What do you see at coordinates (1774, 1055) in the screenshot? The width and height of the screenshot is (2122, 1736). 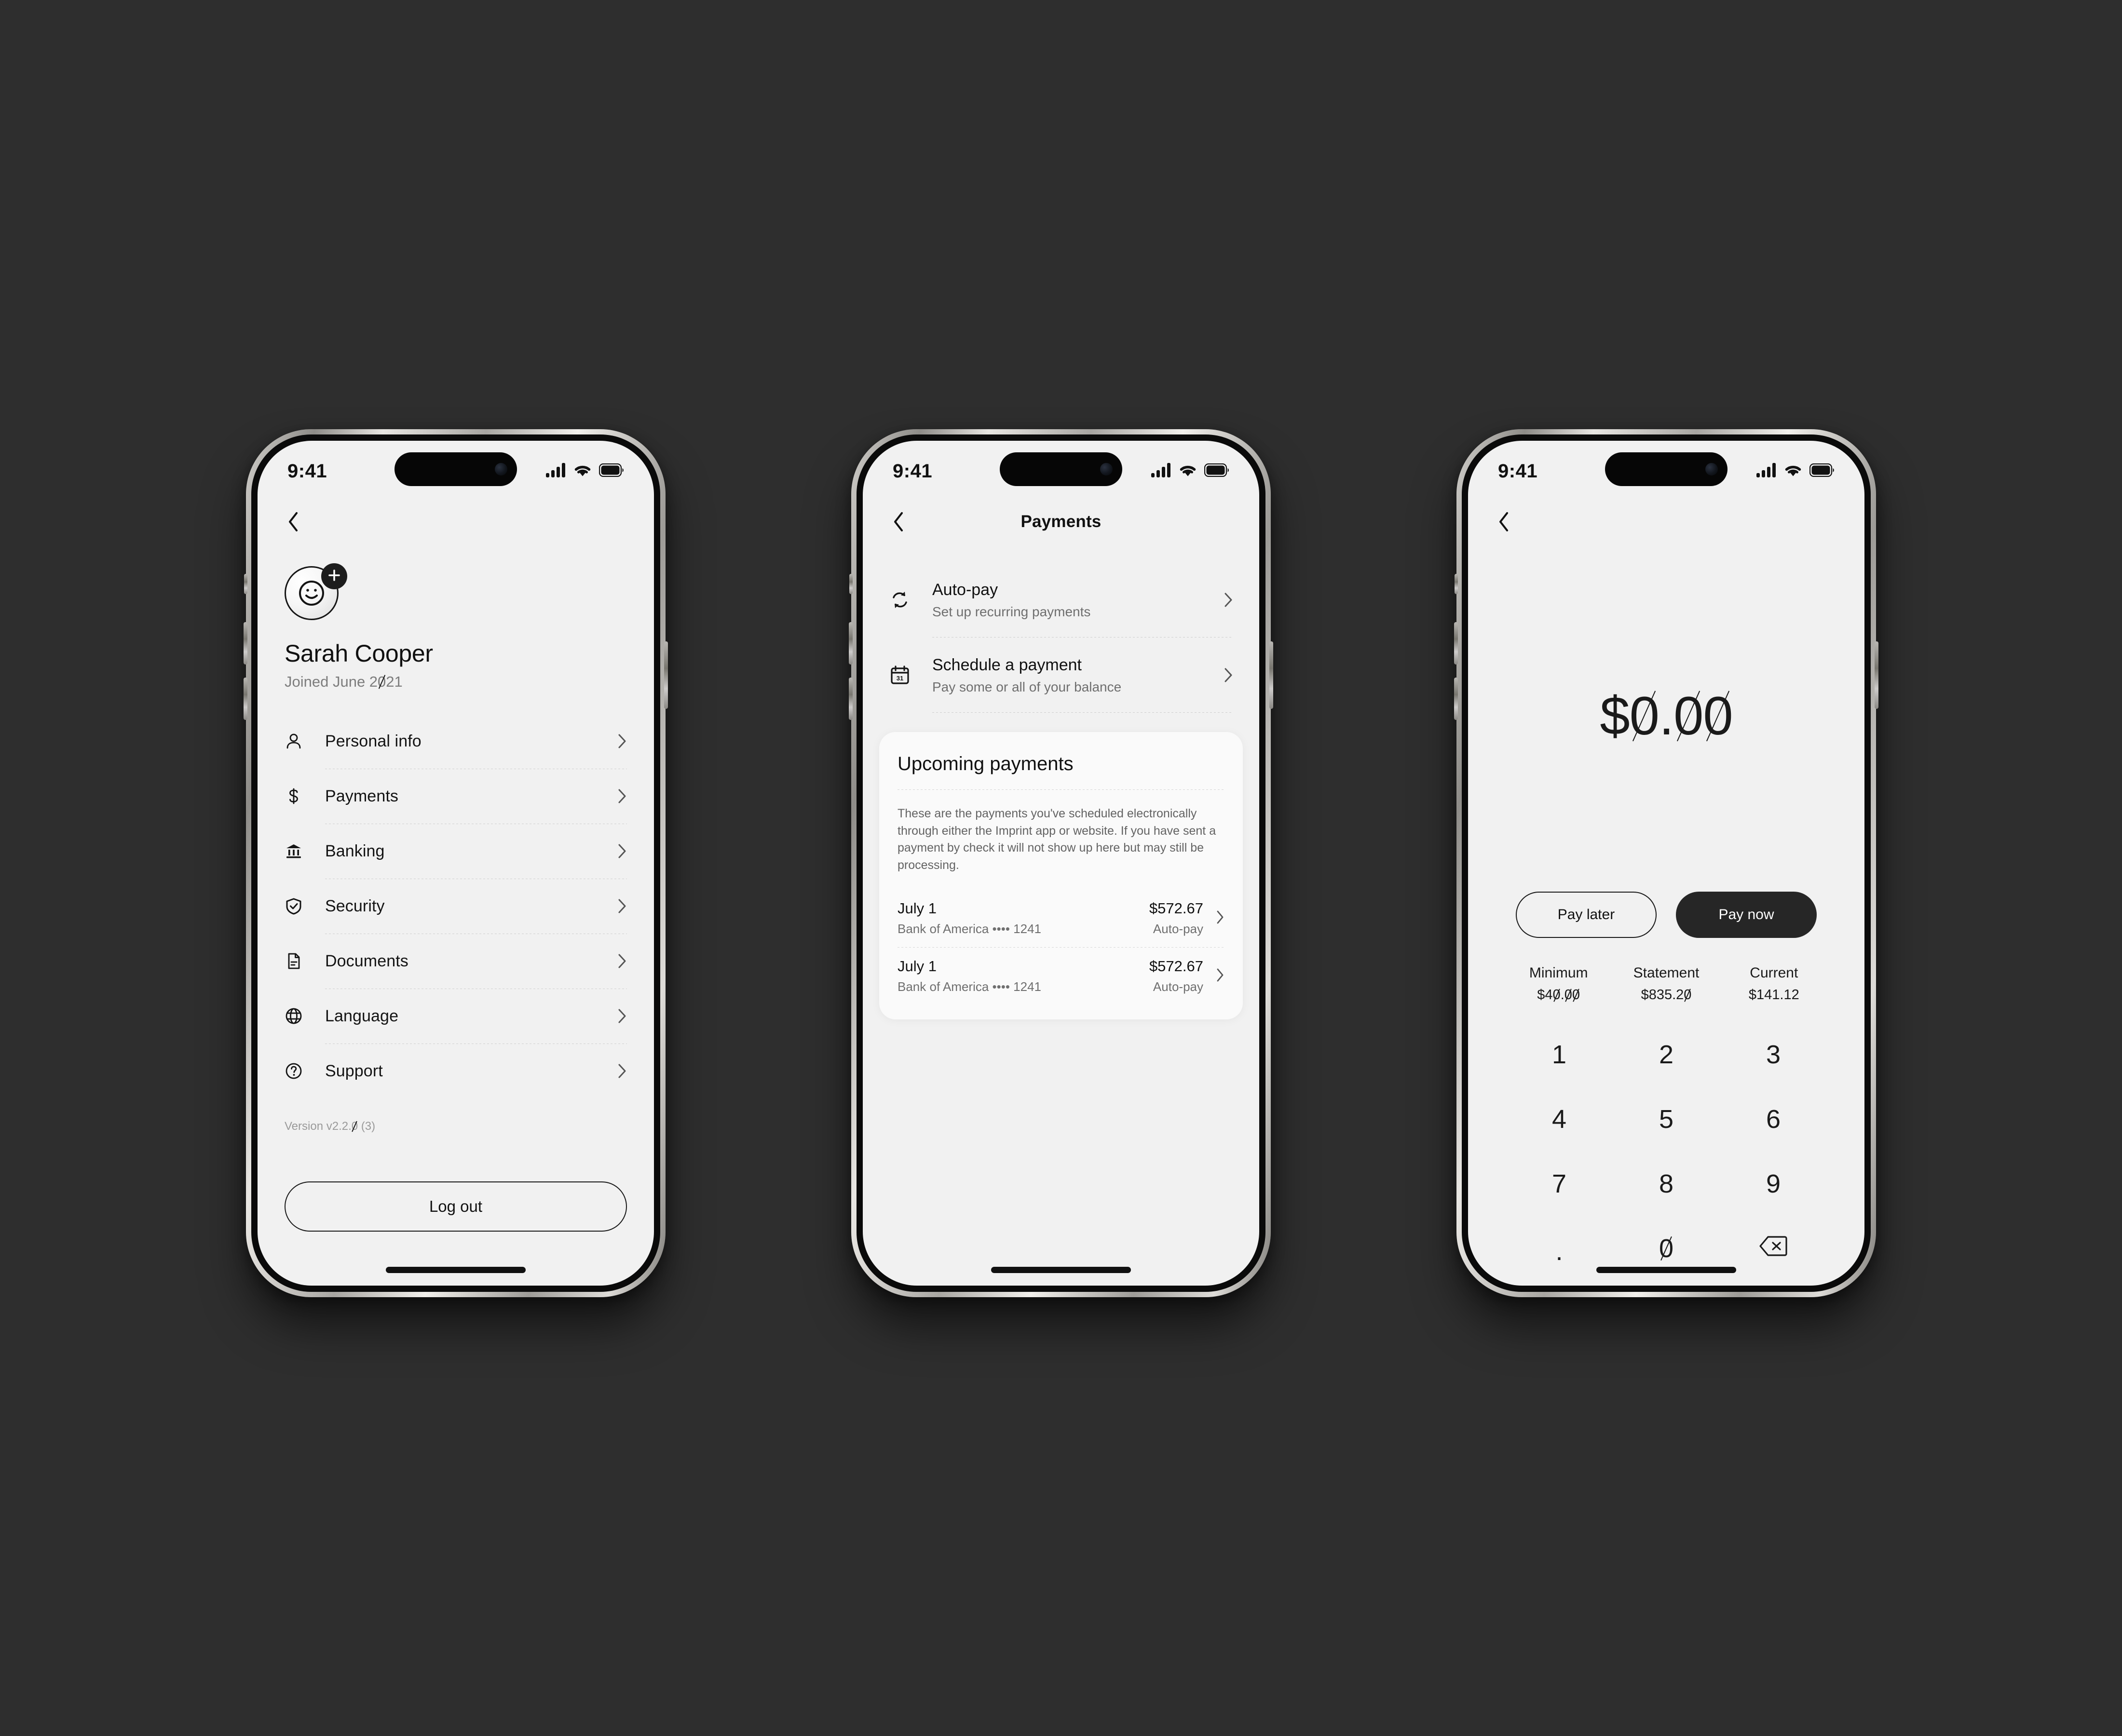 I see `key-3: 3` at bounding box center [1774, 1055].